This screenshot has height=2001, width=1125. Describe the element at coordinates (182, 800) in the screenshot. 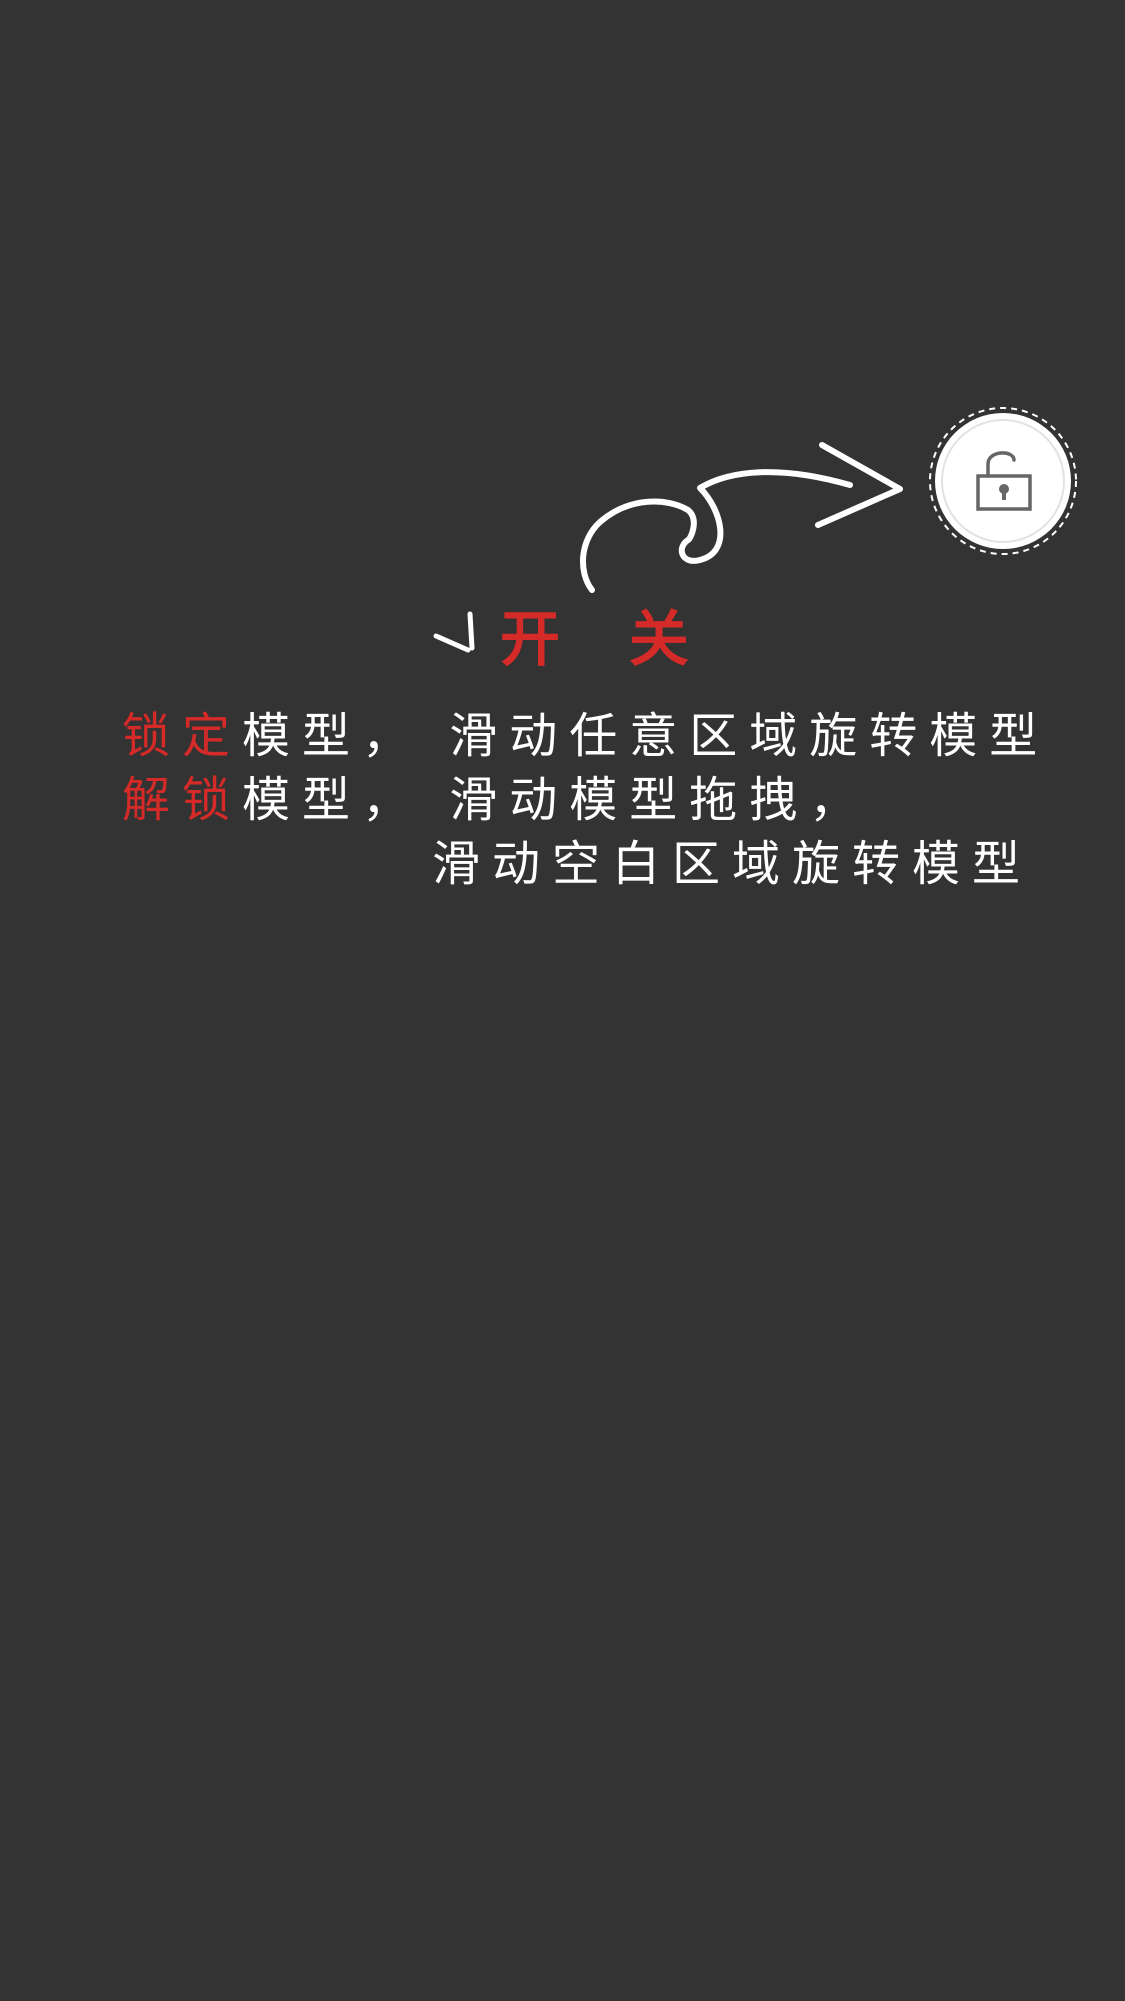

I see `unlock-label: 解锁` at that location.